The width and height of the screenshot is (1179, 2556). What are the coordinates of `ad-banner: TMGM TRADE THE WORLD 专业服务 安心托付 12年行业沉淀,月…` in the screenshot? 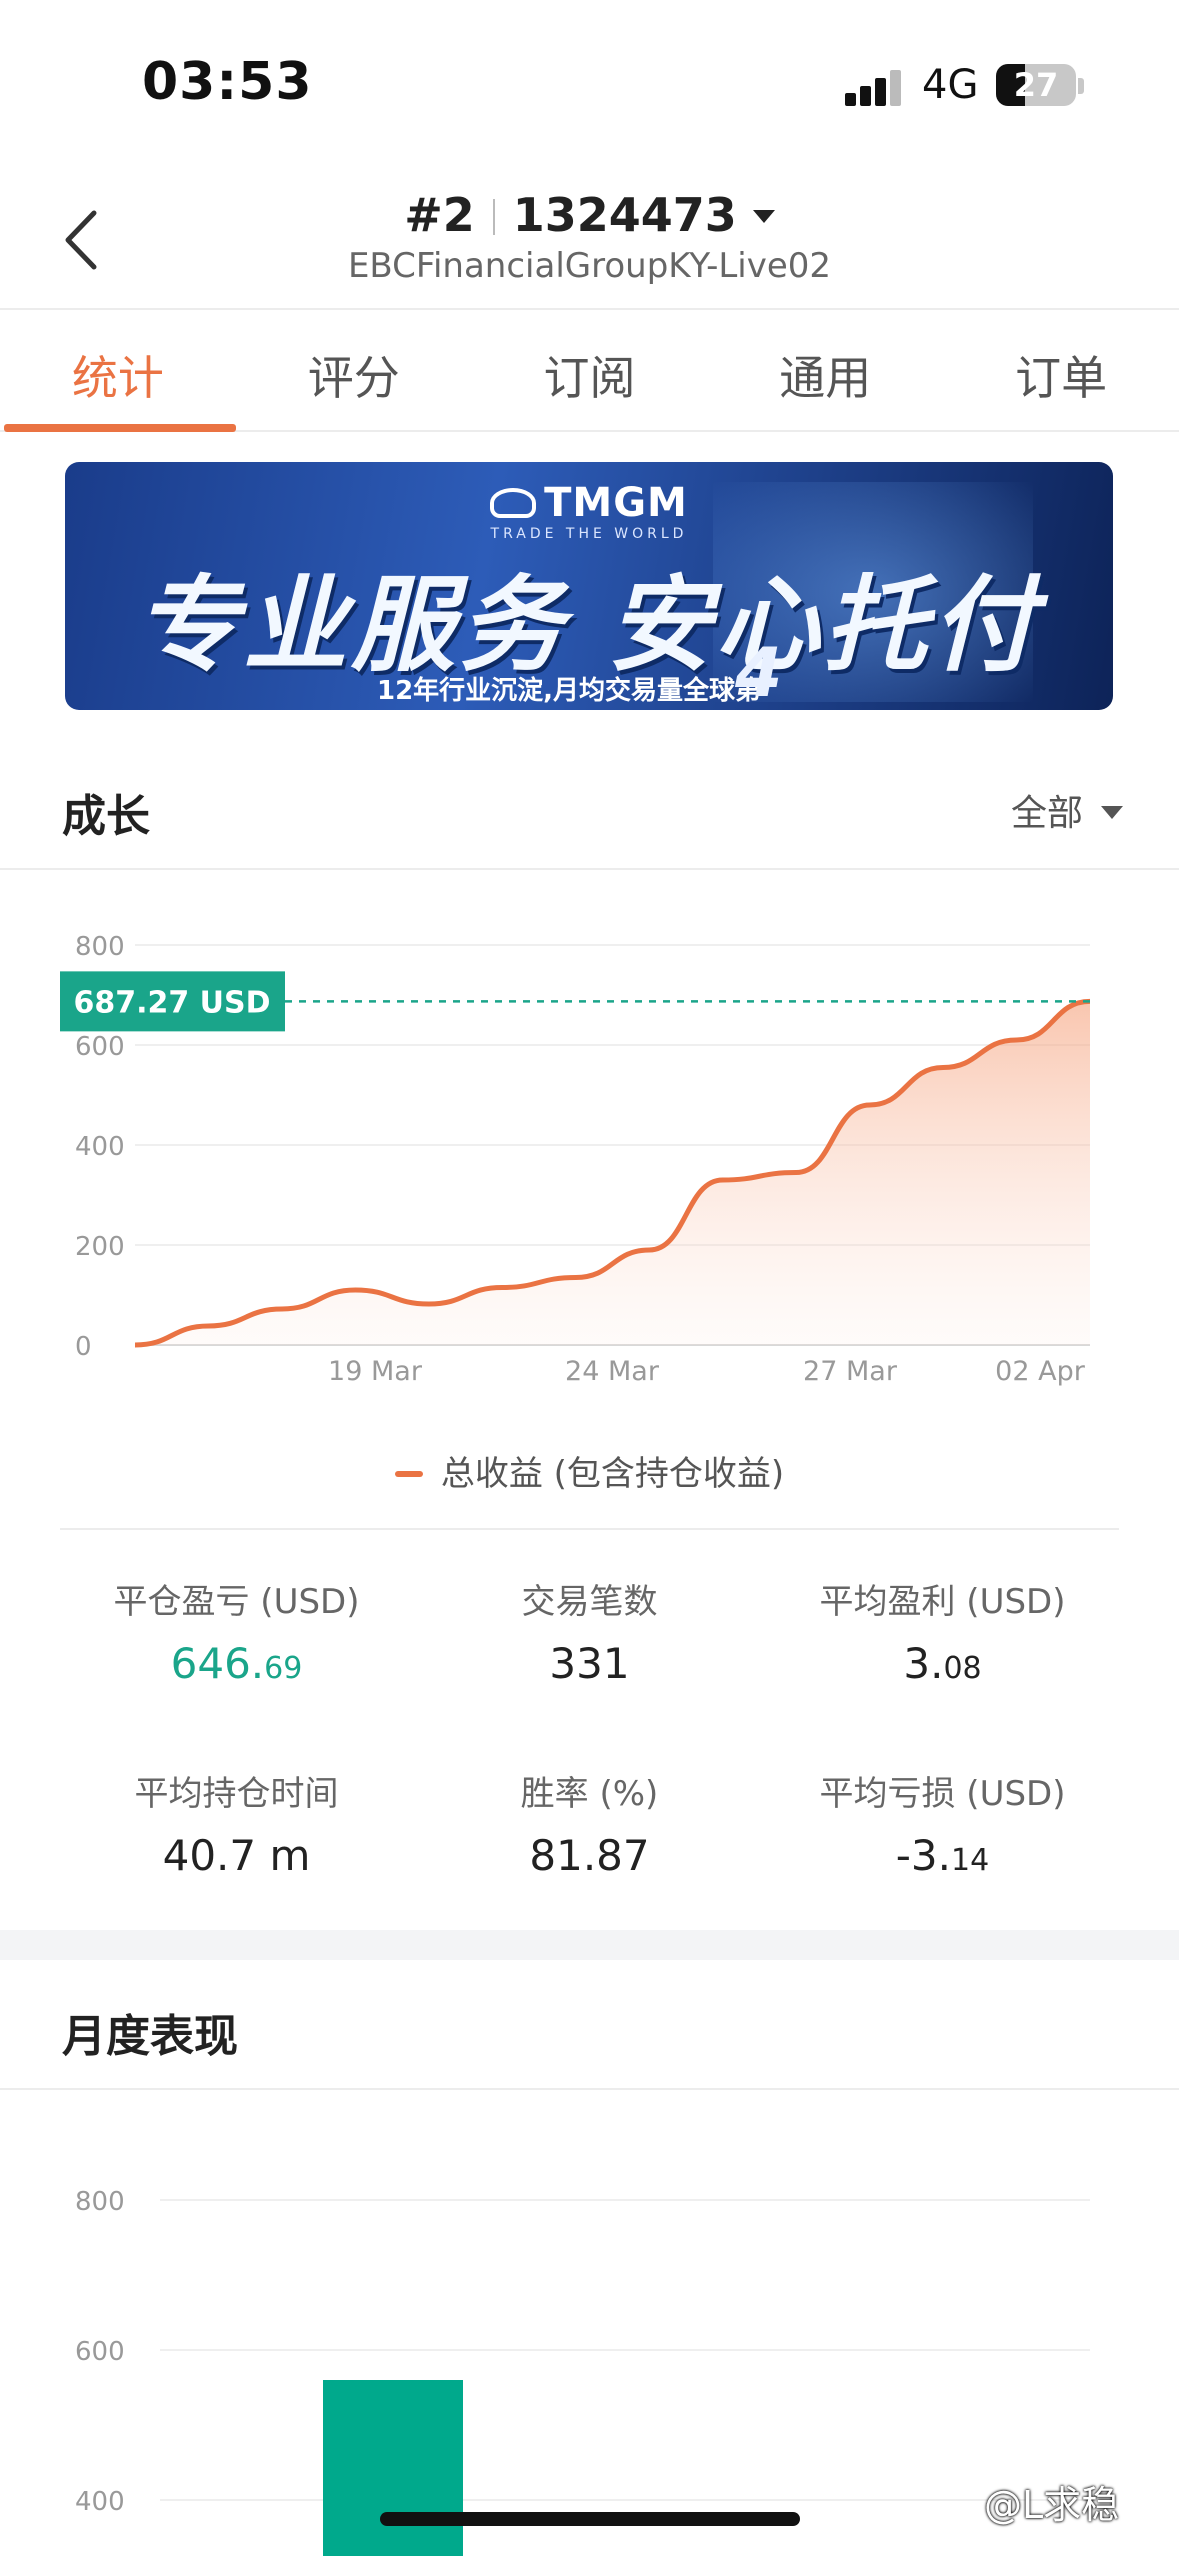 It's located at (589, 586).